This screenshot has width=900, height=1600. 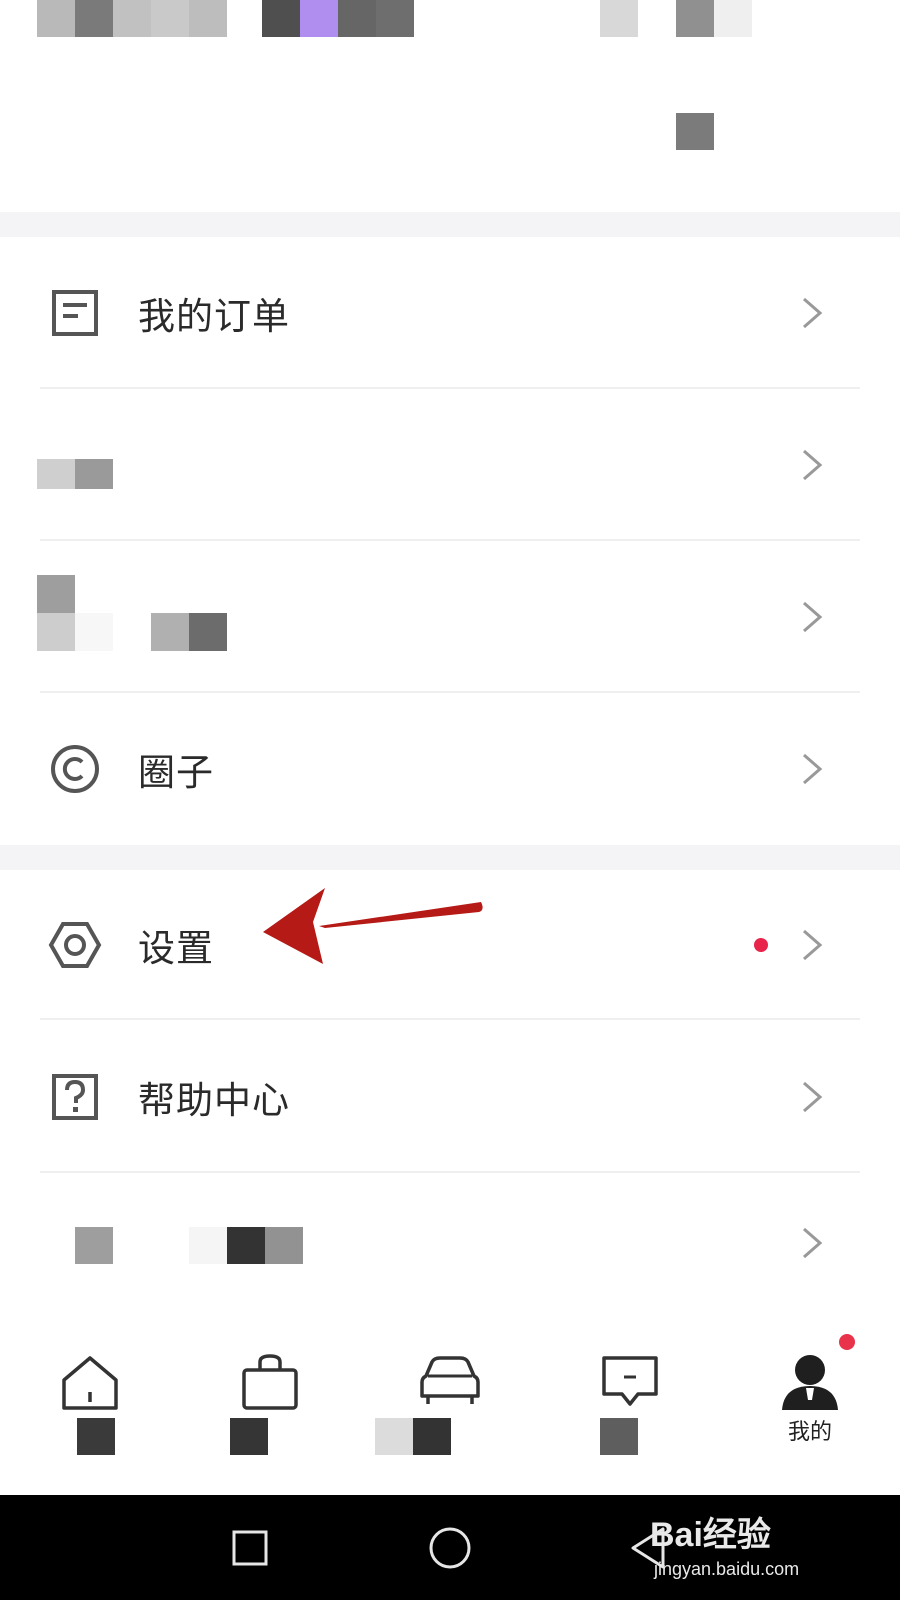 I want to click on home-circle-icon, so click(x=450, y=1548).